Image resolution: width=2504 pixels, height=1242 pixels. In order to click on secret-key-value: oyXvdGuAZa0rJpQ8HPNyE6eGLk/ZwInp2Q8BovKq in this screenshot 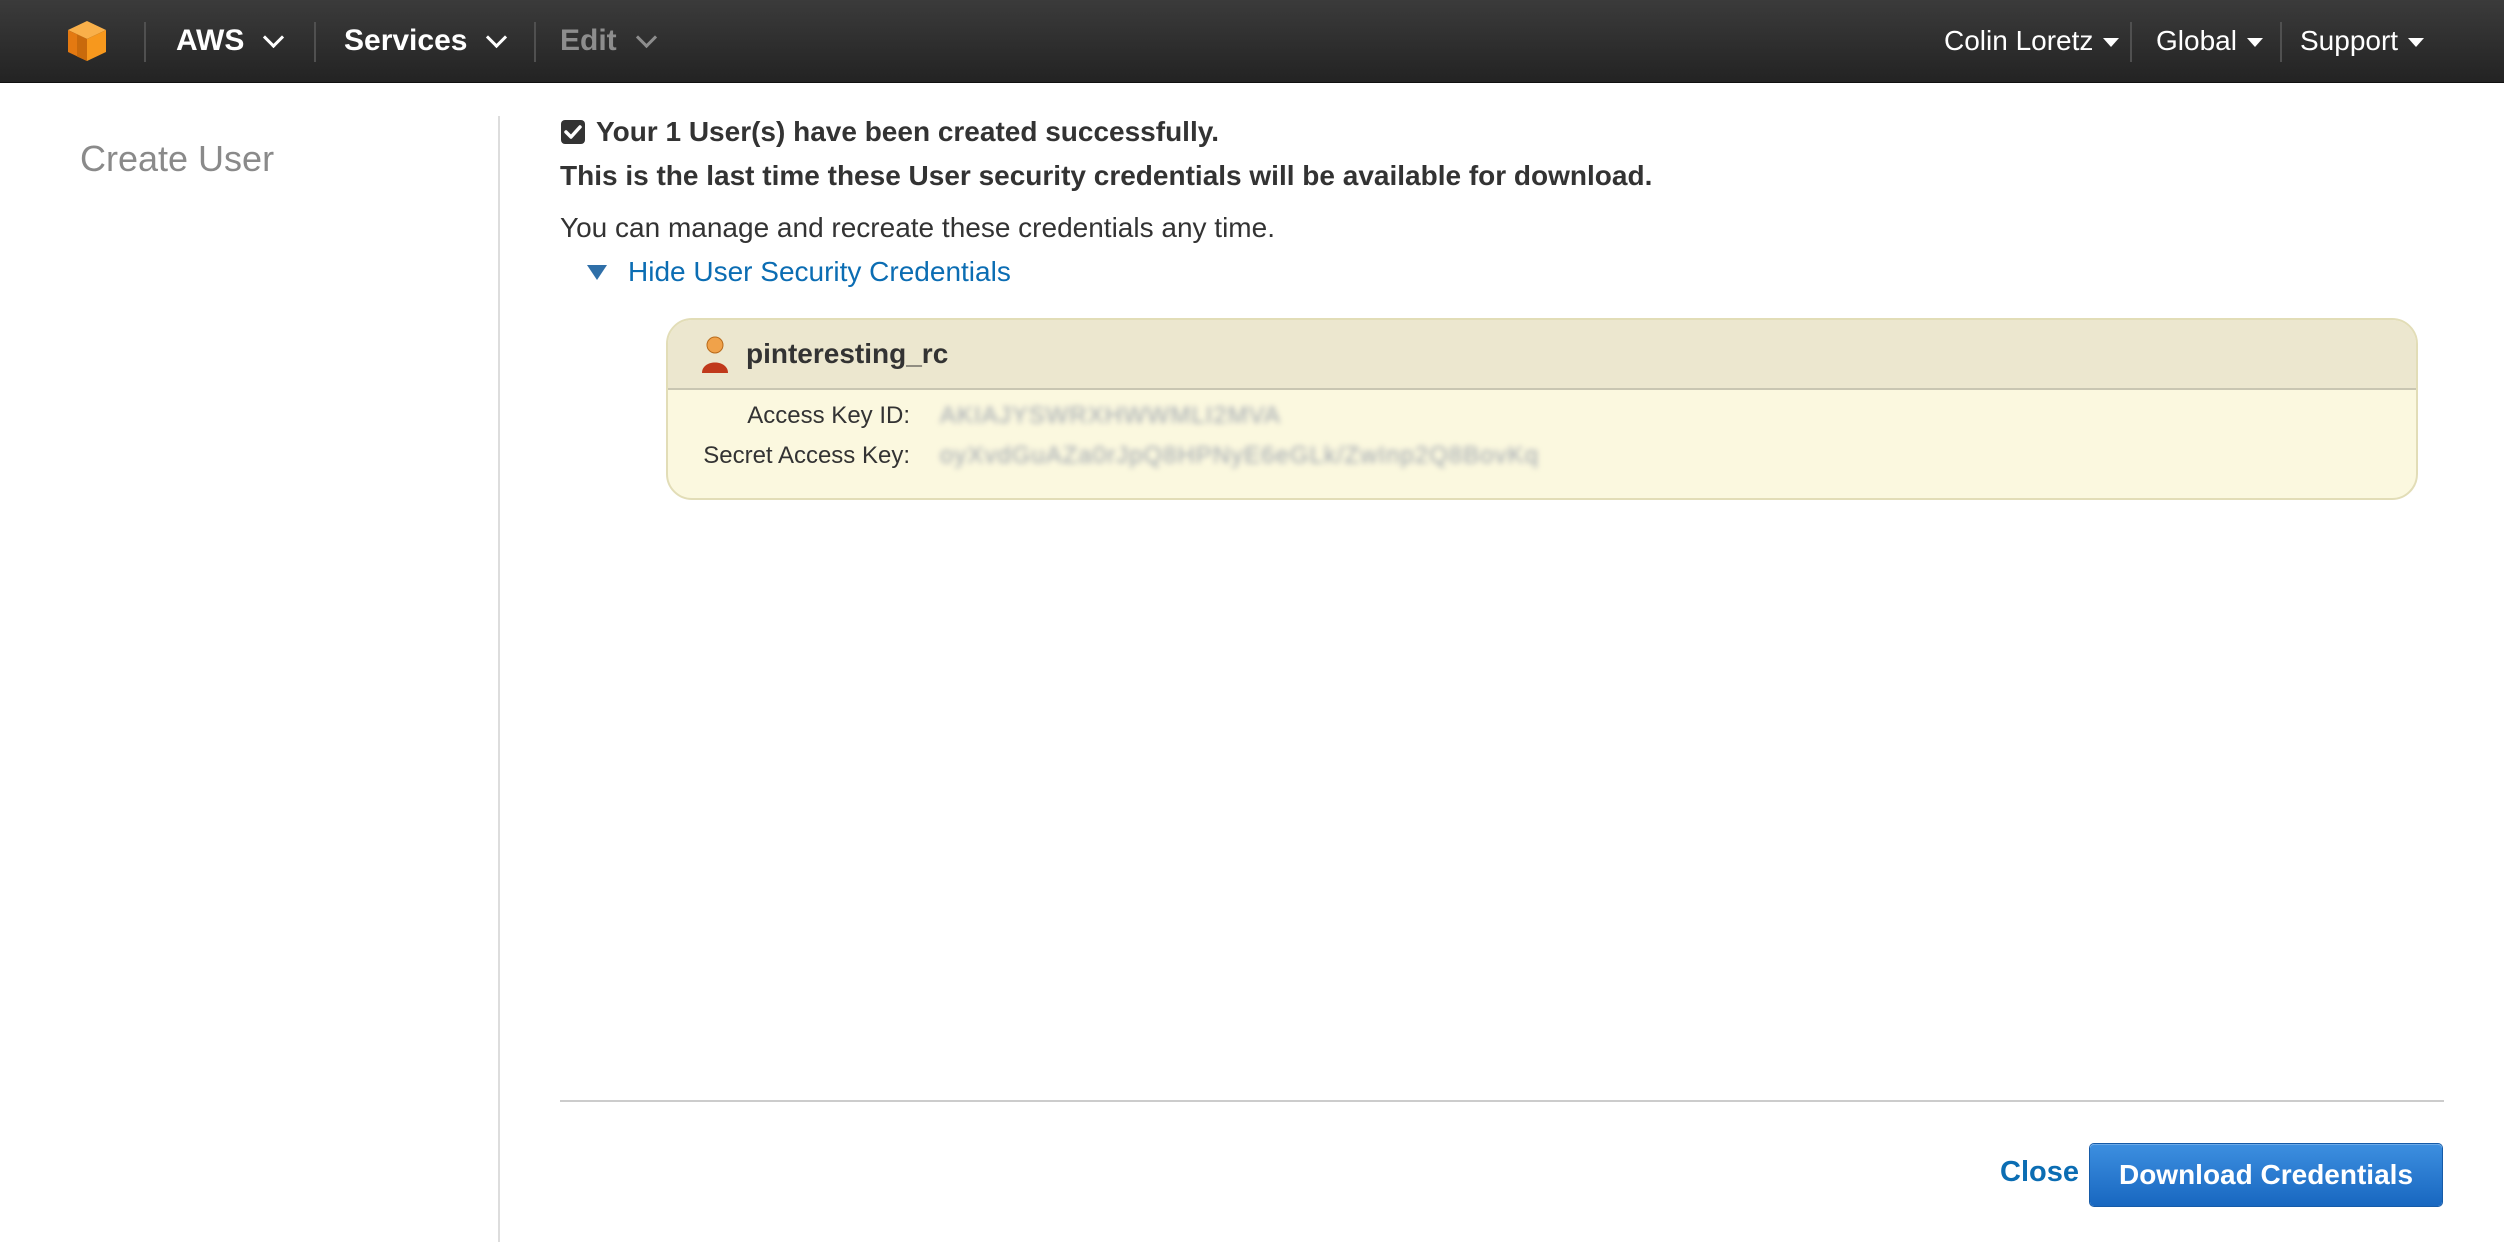, I will do `click(1239, 455)`.